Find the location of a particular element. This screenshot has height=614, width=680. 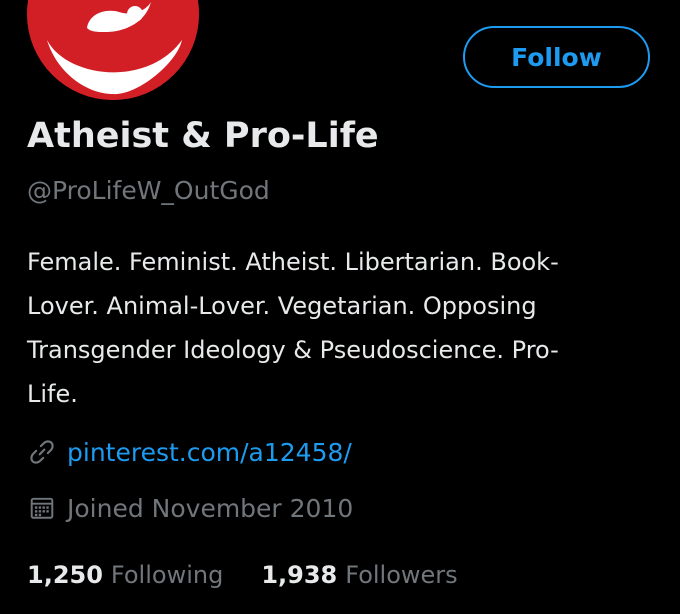

profile-website-link: pinterest.com/a12458/ is located at coordinates (209, 452).